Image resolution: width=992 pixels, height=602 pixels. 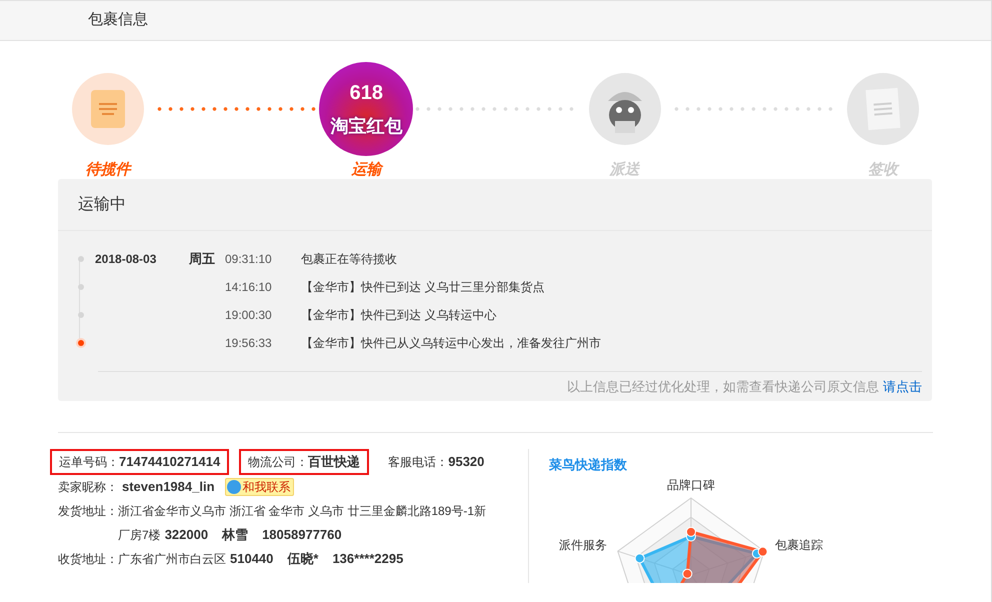 I want to click on event-weekday: 周五, so click(x=202, y=258).